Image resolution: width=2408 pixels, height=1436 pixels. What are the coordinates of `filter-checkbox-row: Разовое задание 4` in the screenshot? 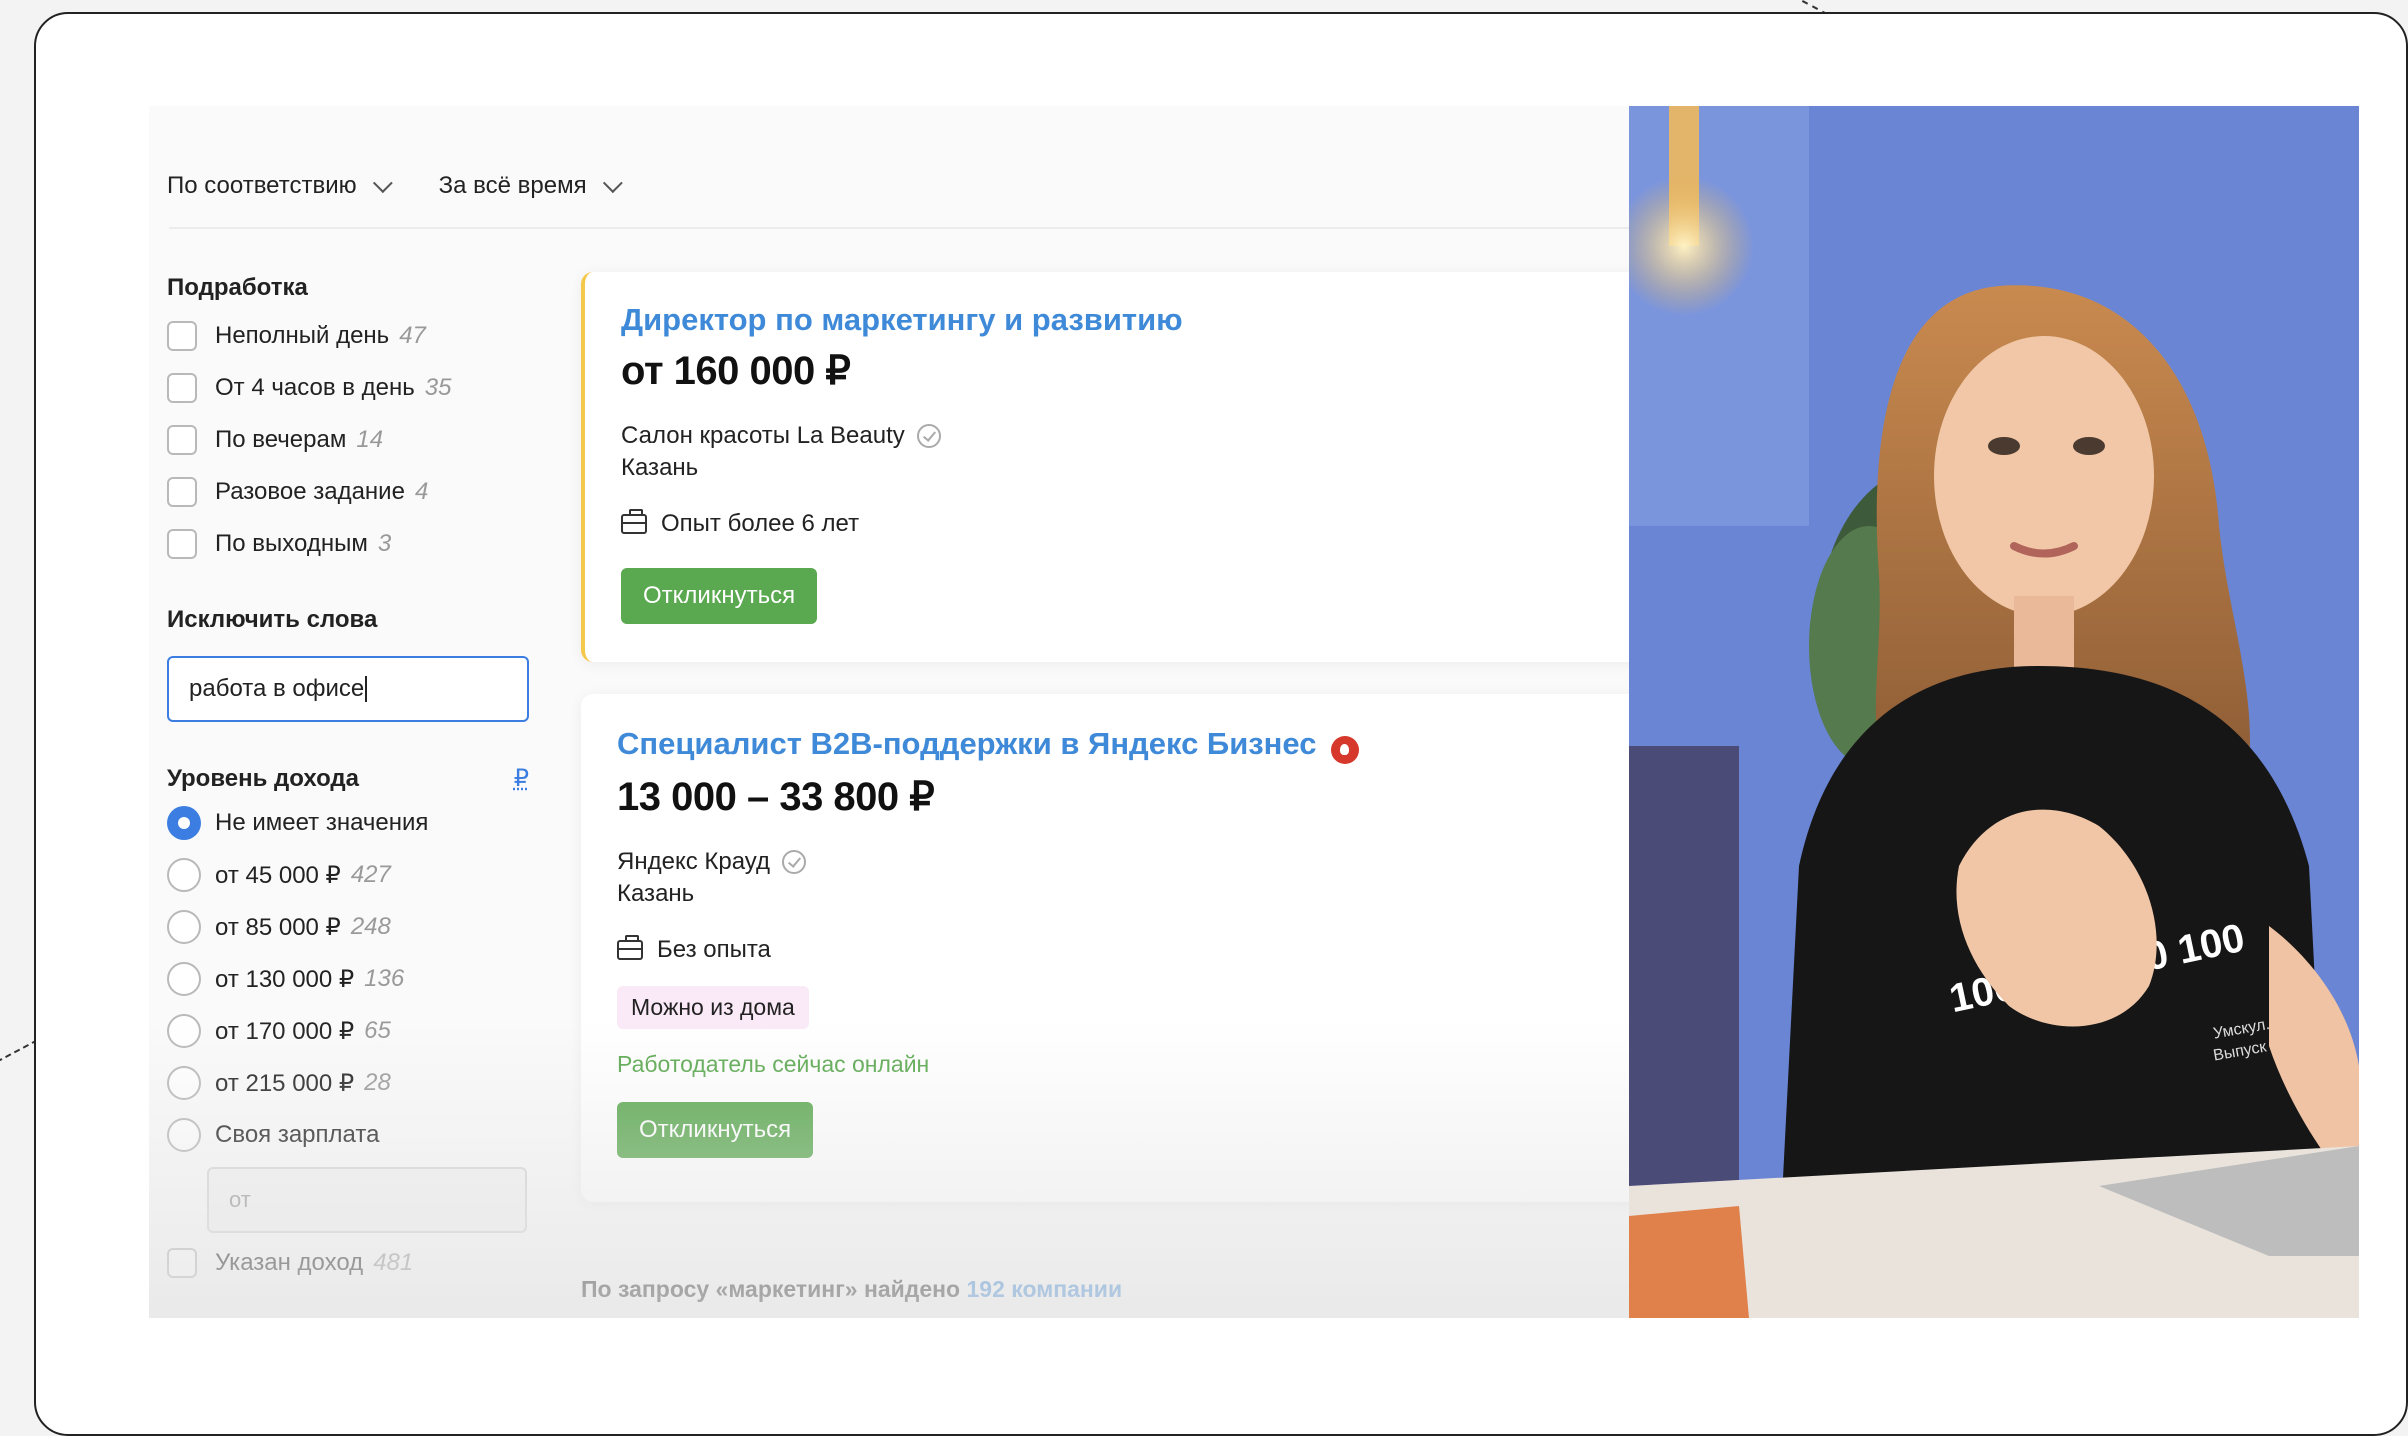 It's located at (352, 492).